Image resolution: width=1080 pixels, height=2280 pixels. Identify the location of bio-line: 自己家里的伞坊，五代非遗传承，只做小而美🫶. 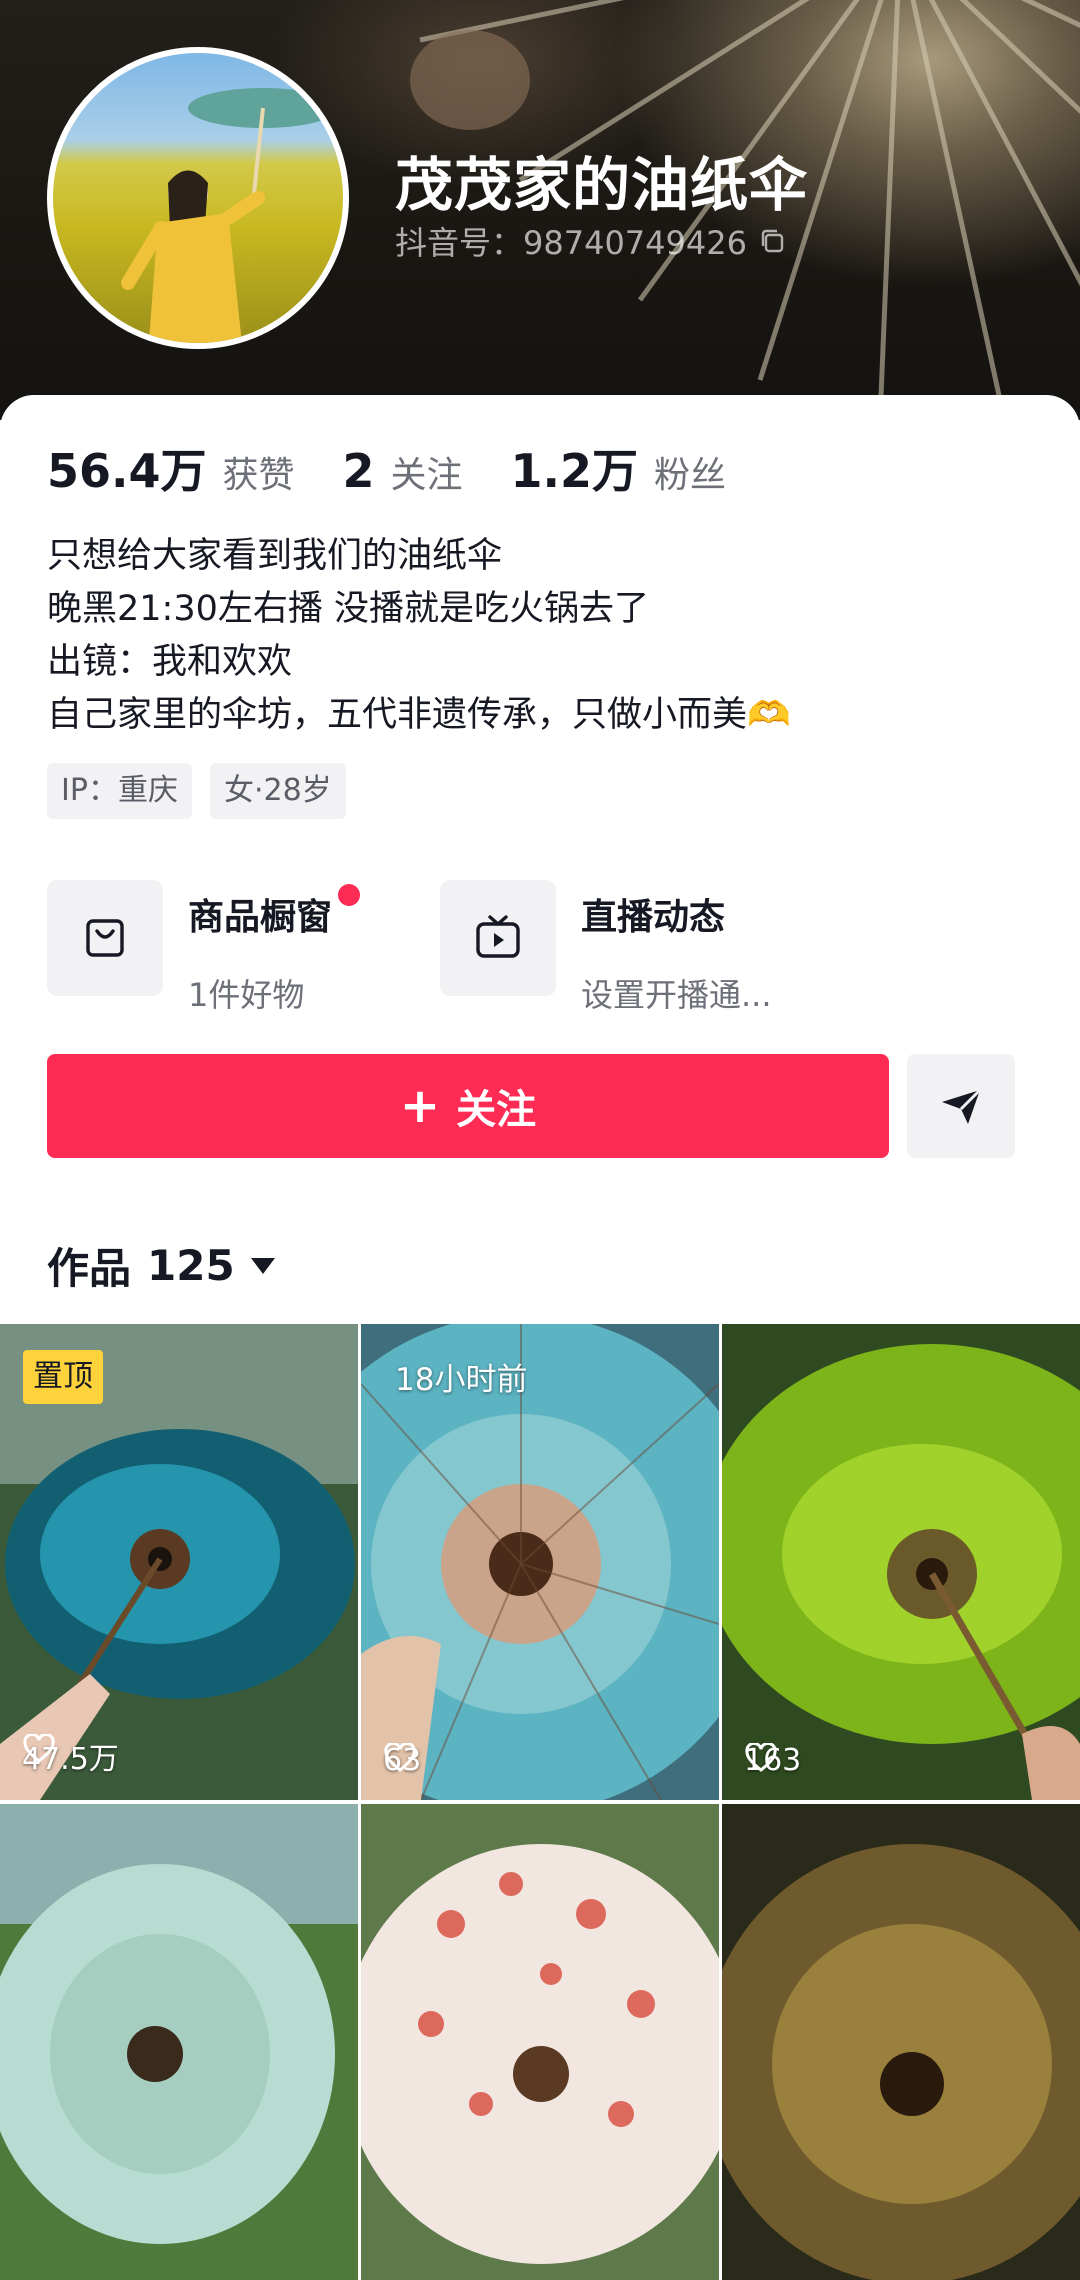
(419, 715).